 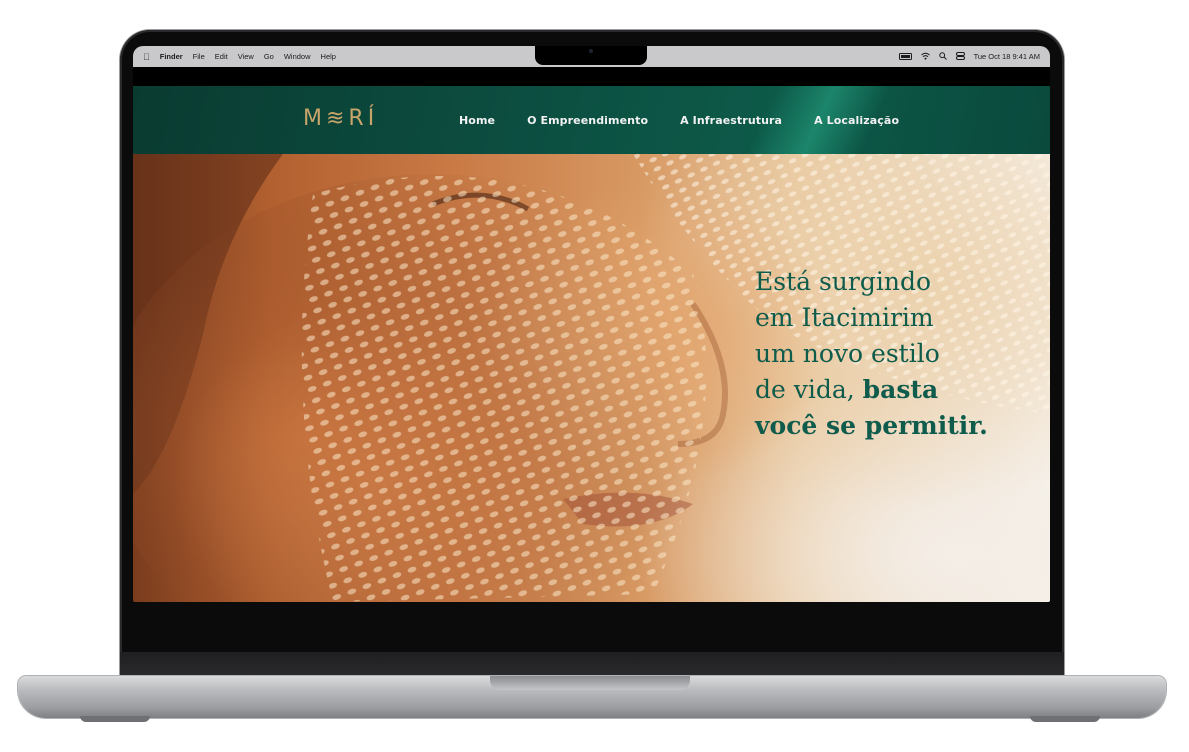 I want to click on hero-line-2: em Itacimirim, so click(x=844, y=317).